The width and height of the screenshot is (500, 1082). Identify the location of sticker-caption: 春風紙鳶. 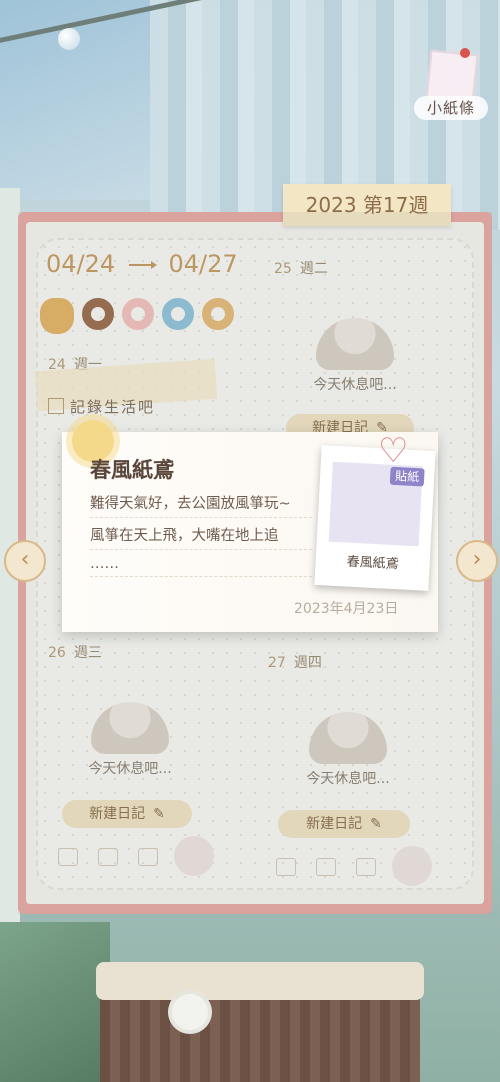
(372, 563).